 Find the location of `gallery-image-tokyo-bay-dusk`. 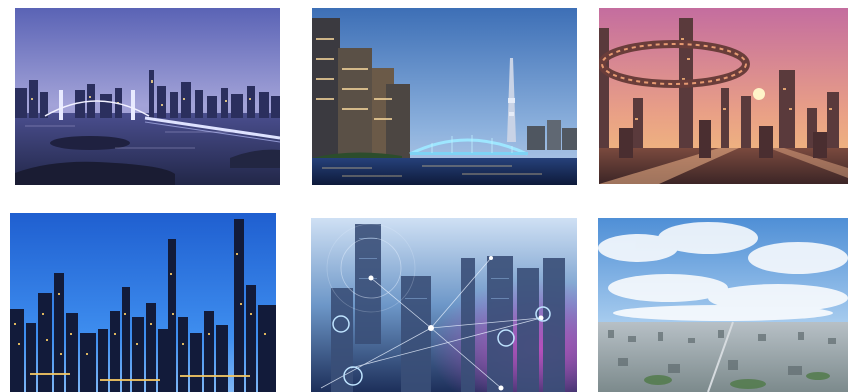

gallery-image-tokyo-bay-dusk is located at coordinates (147, 96).